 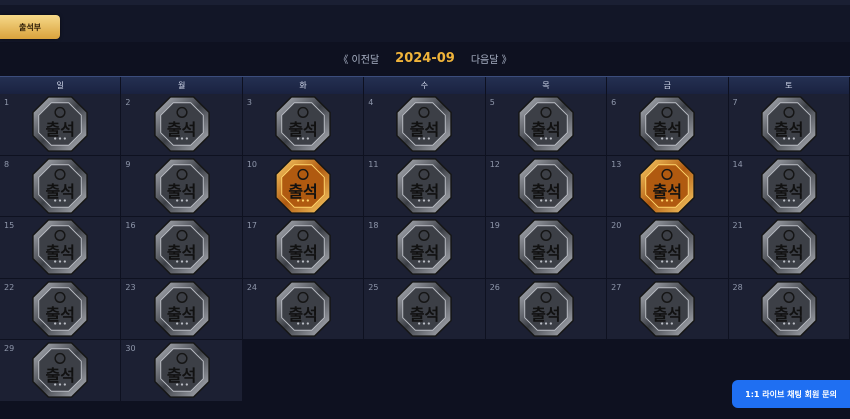 What do you see at coordinates (491, 58) in the screenshot?
I see `next-month-link: 다음달 》` at bounding box center [491, 58].